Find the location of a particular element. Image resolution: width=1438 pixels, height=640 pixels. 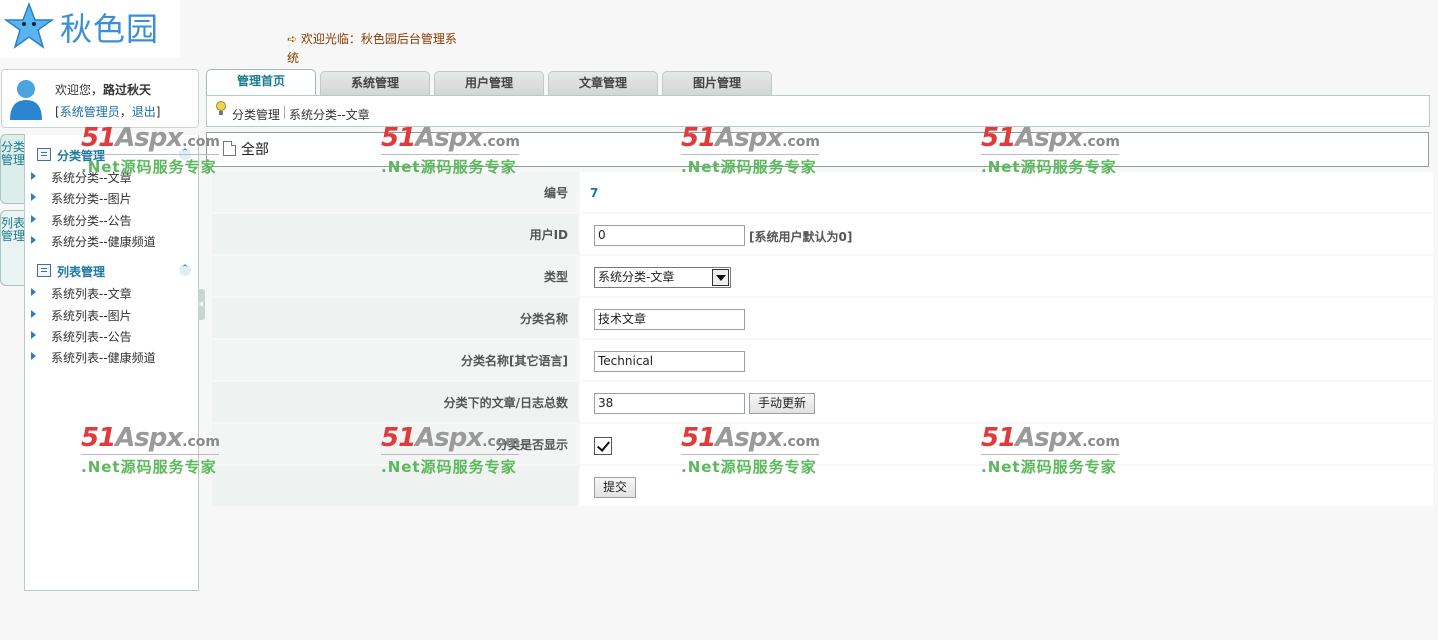

sidebar-collapse-handle is located at coordinates (201, 304).